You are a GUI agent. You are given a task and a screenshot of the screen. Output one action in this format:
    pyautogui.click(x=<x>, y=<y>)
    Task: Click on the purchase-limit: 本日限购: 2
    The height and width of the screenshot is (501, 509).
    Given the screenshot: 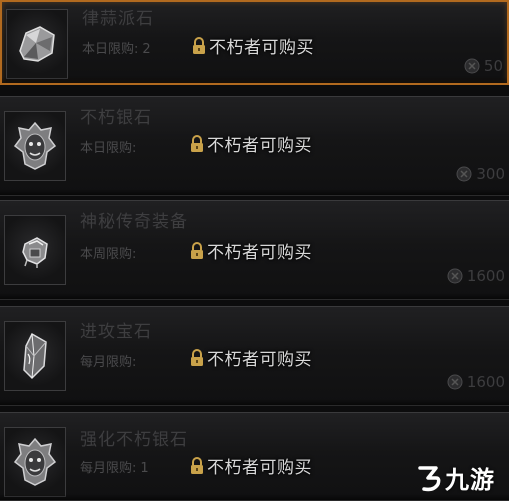 What is the action you would take?
    pyautogui.click(x=116, y=47)
    